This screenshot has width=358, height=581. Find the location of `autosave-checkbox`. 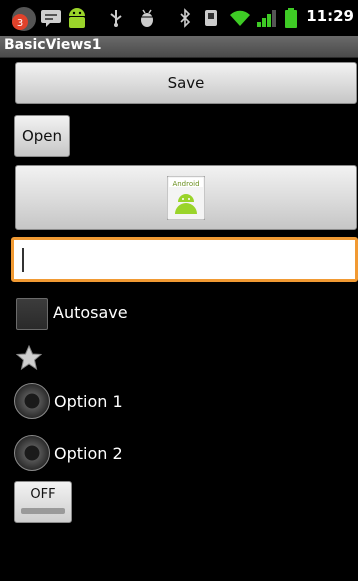

autosave-checkbox is located at coordinates (32, 314).